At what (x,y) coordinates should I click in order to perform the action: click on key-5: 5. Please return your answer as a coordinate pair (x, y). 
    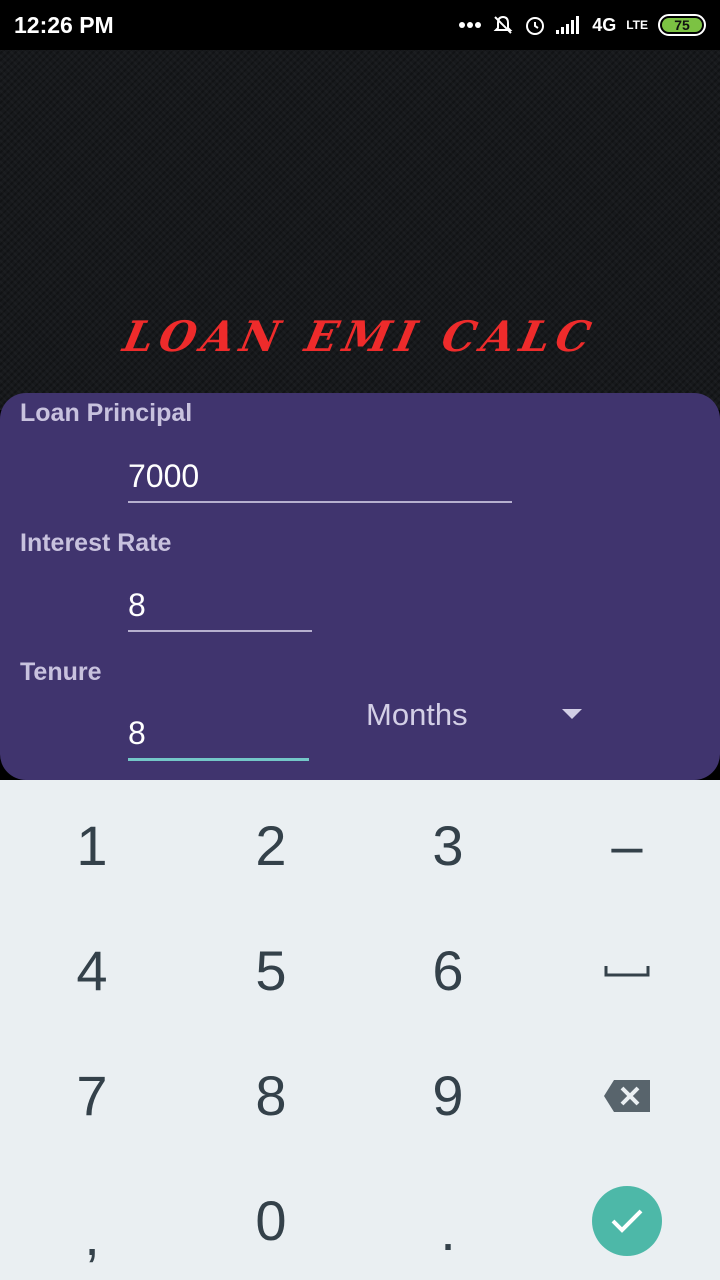
    Looking at the image, I should click on (271, 970).